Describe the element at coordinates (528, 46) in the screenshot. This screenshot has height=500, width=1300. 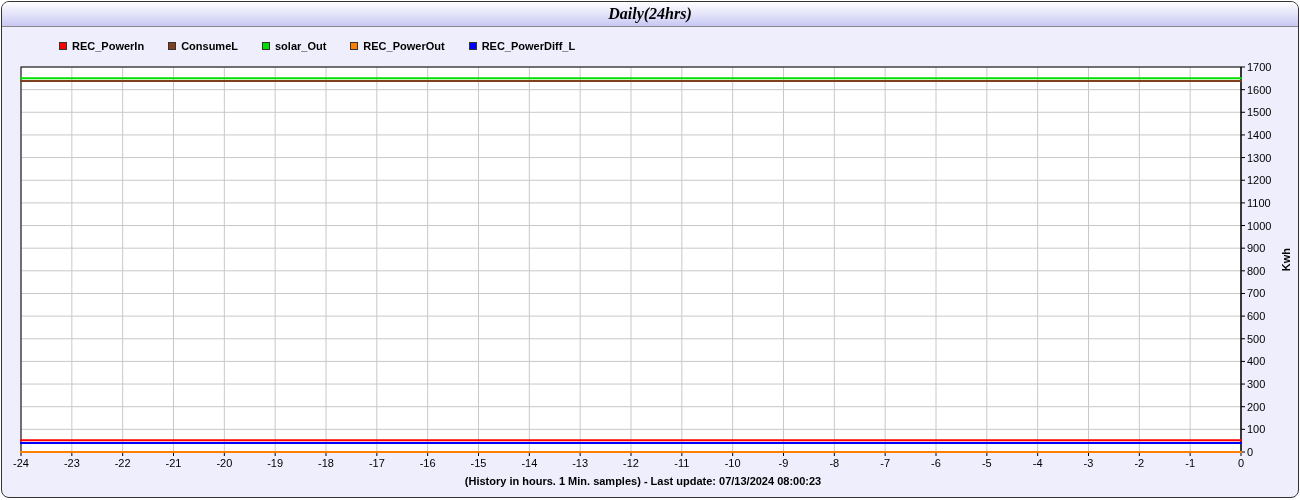
I see `legend-label: REC_PowerDiff_L` at that location.